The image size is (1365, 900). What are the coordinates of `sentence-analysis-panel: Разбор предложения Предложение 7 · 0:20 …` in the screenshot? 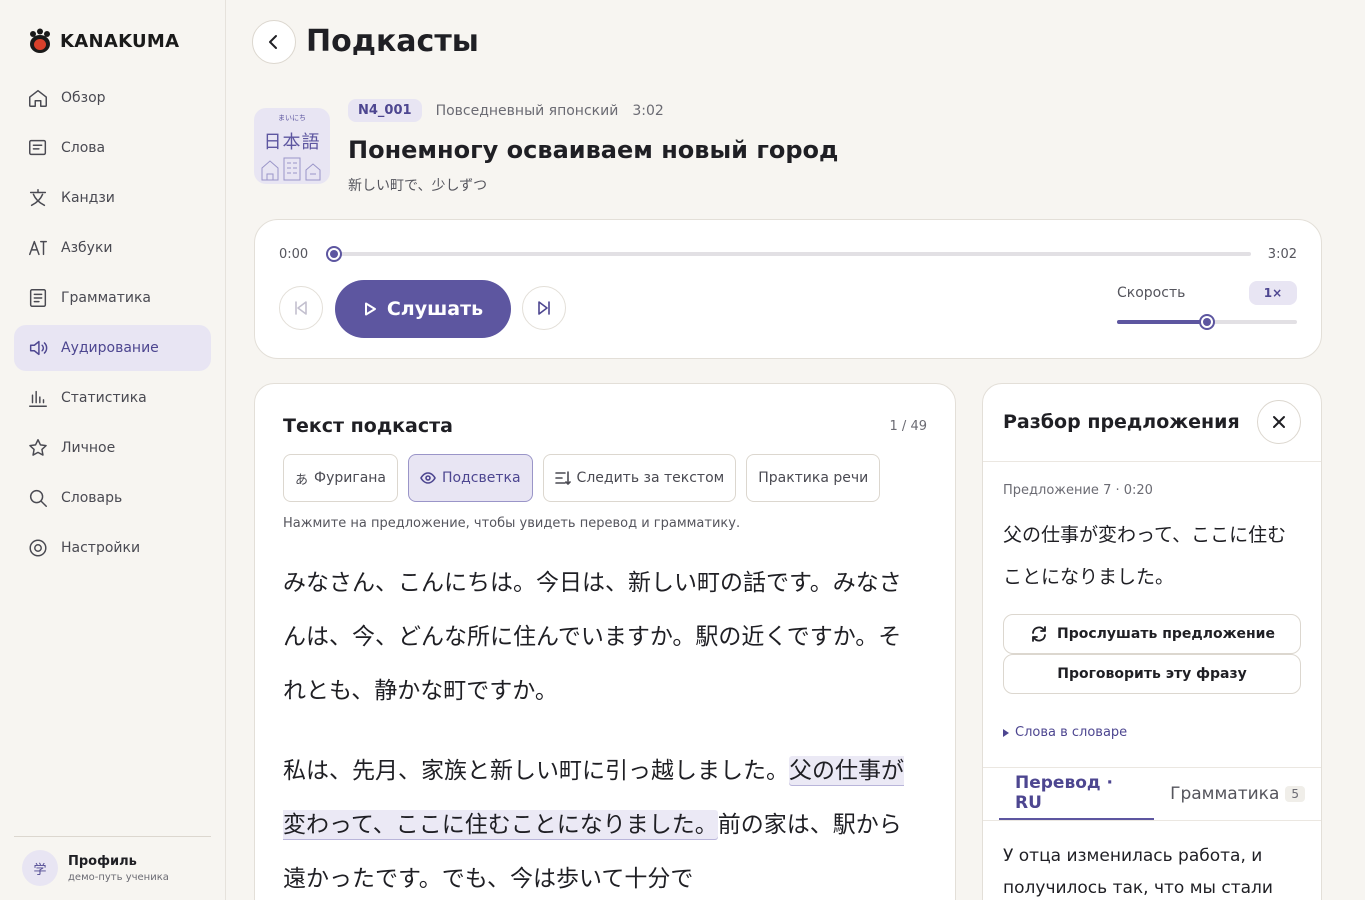 It's located at (1152, 641).